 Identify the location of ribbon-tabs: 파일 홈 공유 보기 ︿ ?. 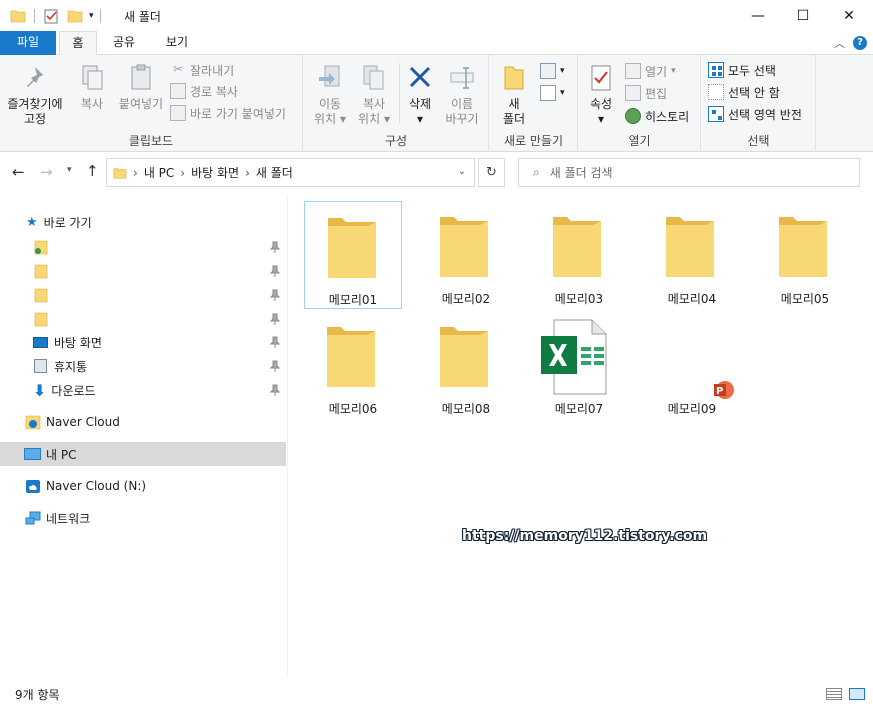
(436, 43).